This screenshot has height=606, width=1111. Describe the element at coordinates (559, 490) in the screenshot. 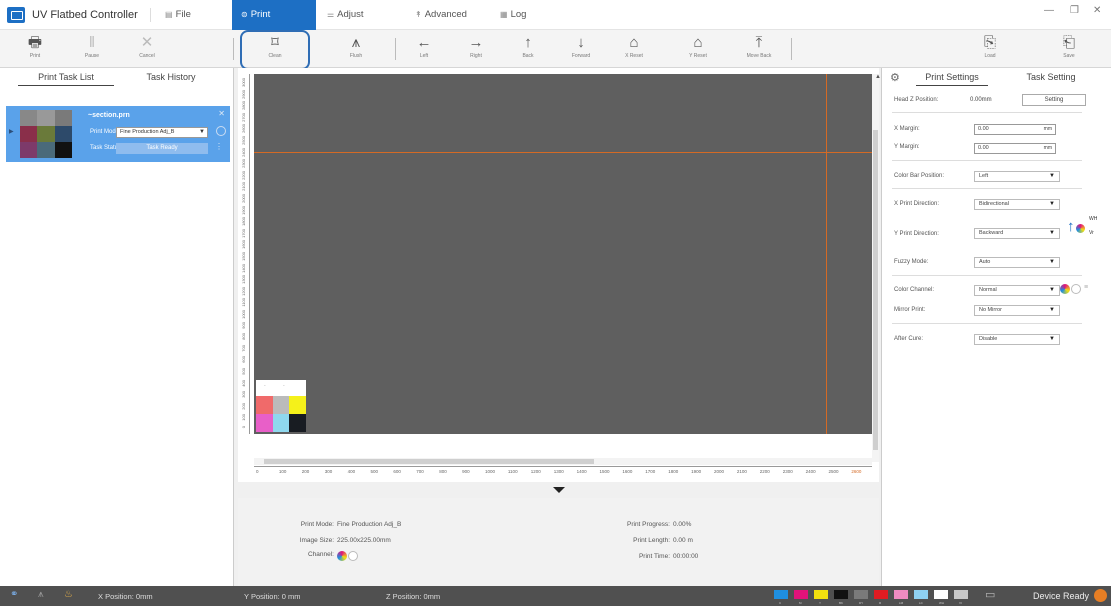

I see `collapse-arrow-icon` at that location.